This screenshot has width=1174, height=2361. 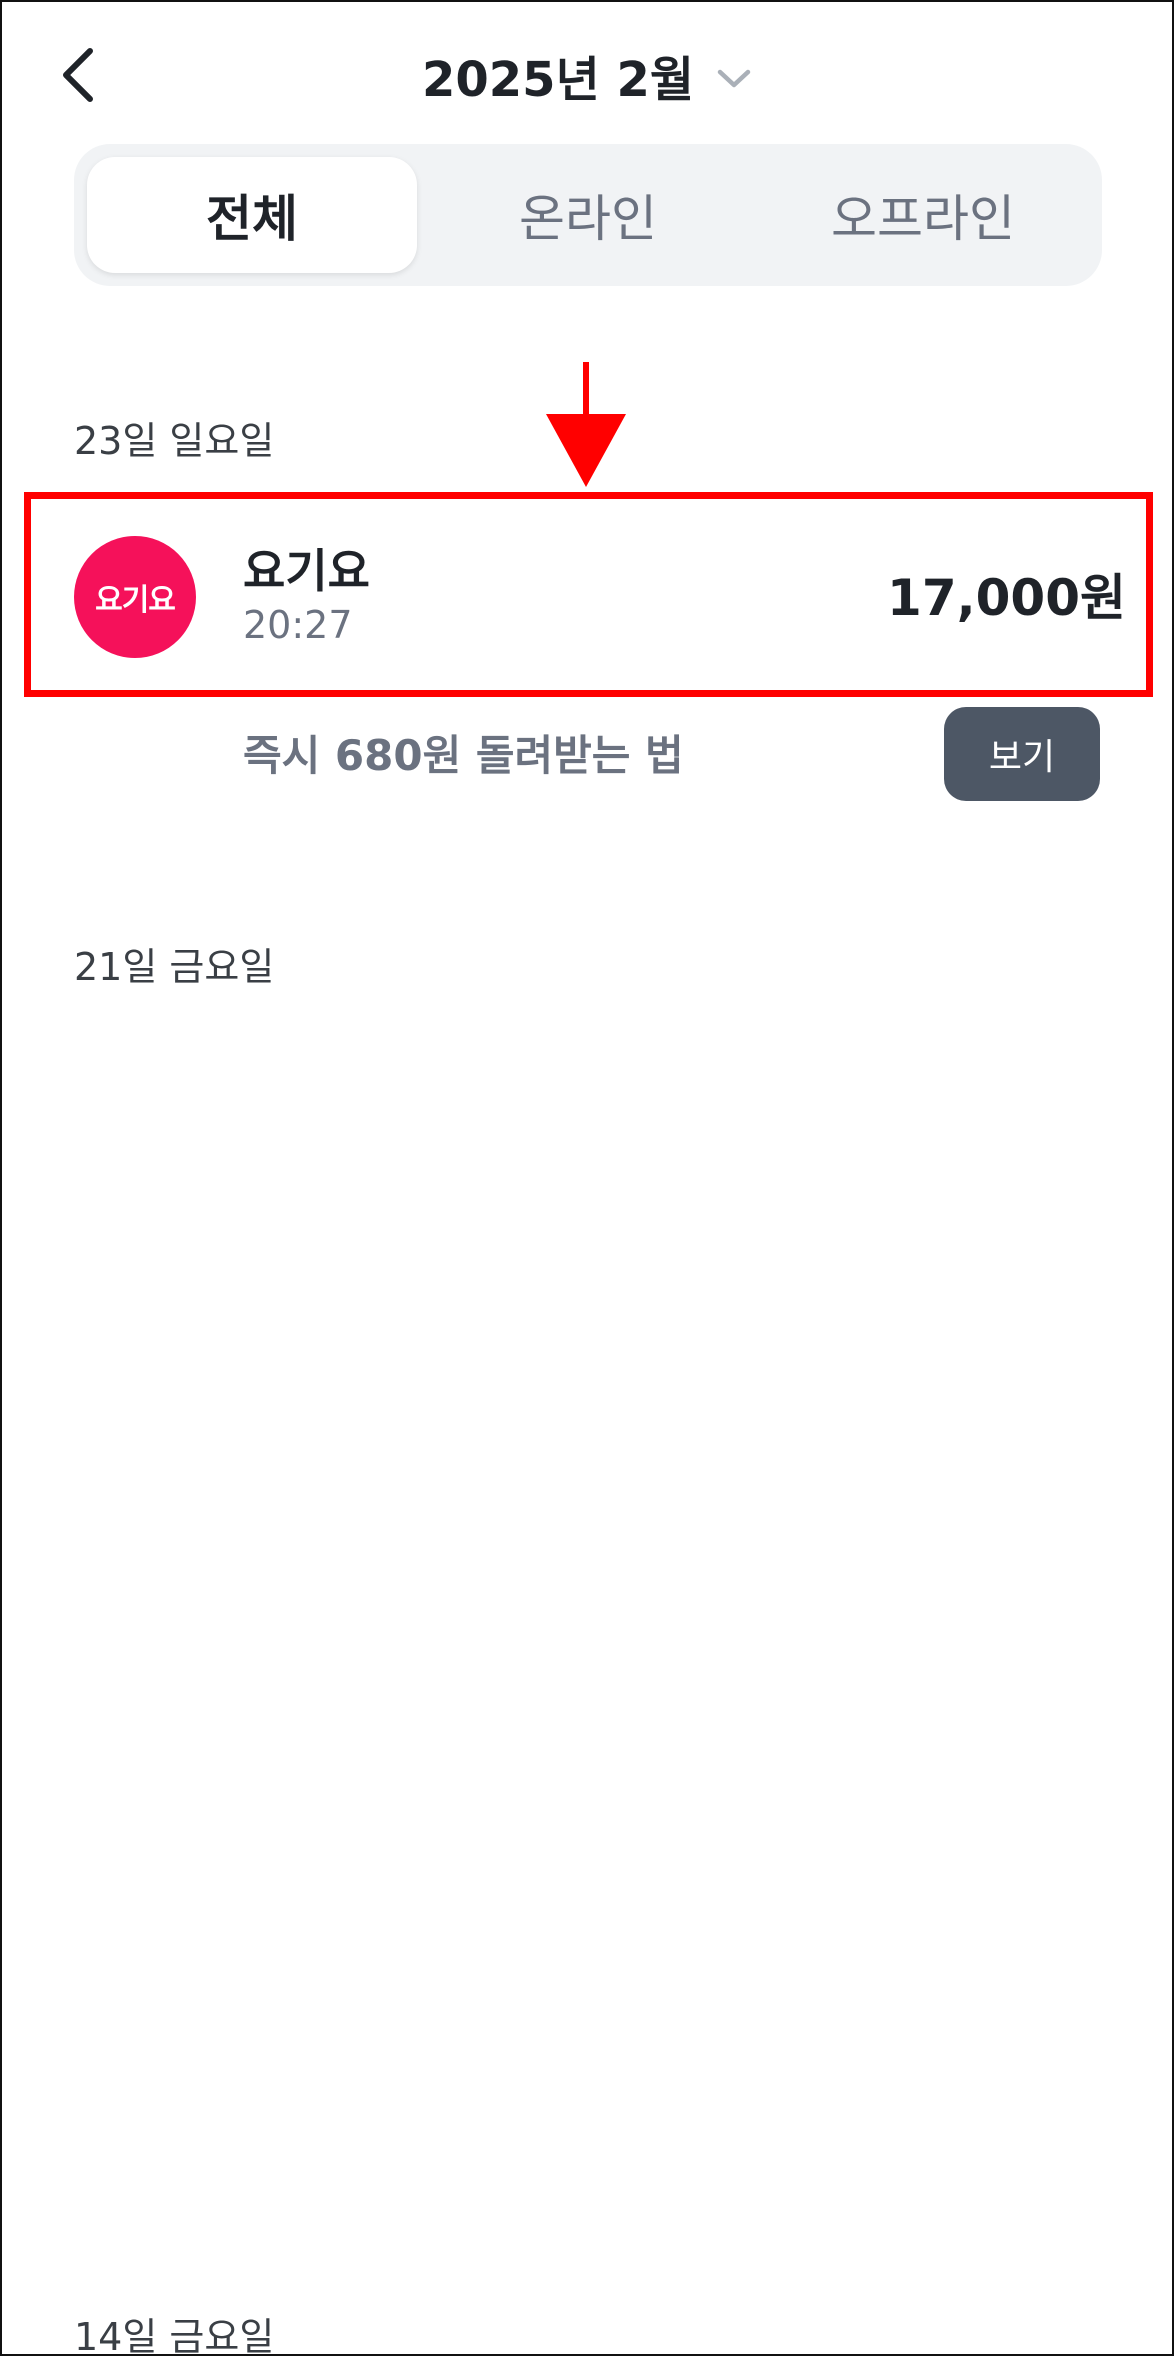 I want to click on cashback-promo-text: 즉시 680원 돌려받는 법, so click(x=463, y=755).